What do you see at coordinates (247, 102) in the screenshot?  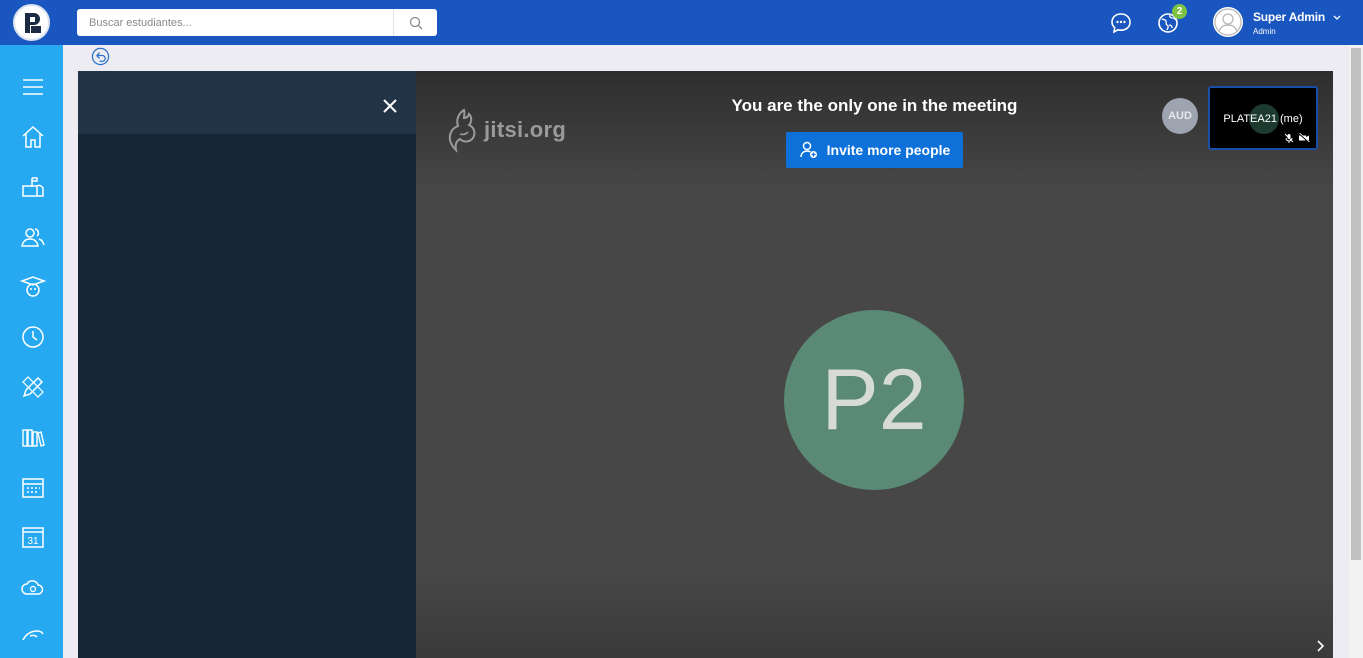 I see `chat-panel-header` at bounding box center [247, 102].